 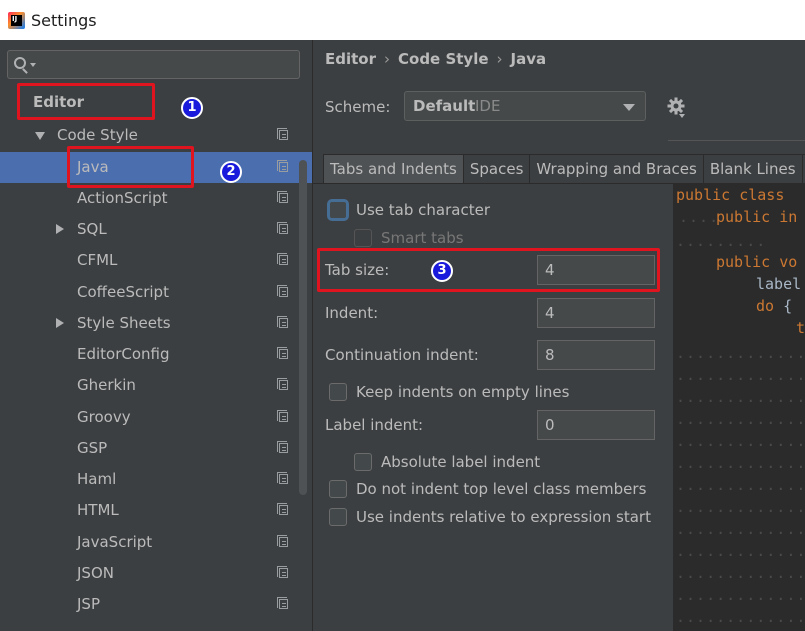 What do you see at coordinates (156, 260) in the screenshot?
I see `tree-item-cfml: CFML` at bounding box center [156, 260].